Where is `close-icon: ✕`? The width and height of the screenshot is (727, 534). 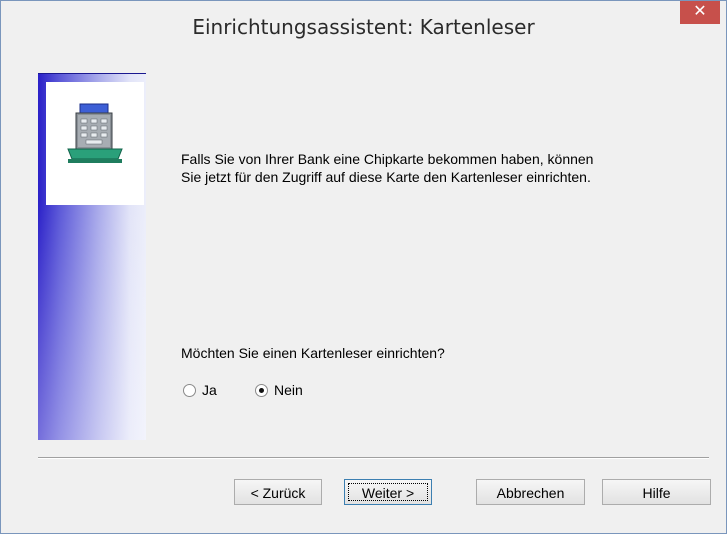
close-icon: ✕ is located at coordinates (700, 11).